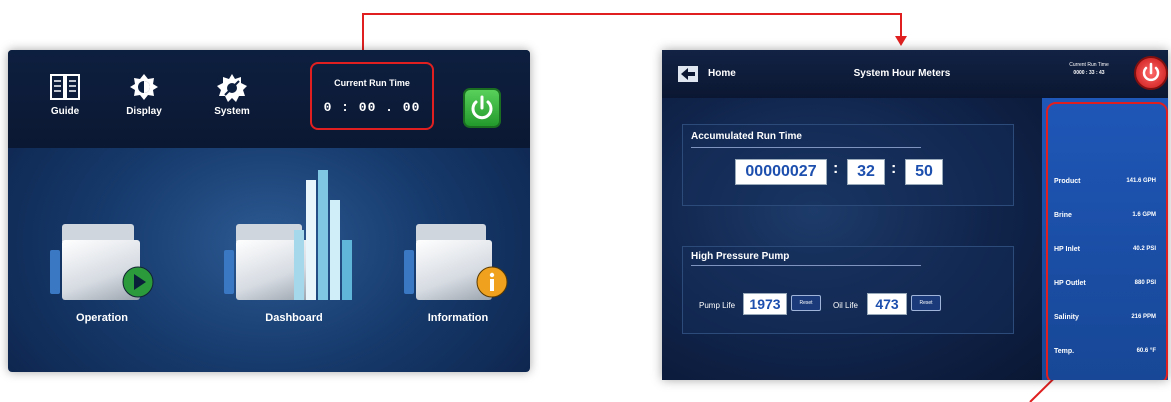 Image resolution: width=1171 pixels, height=402 pixels. Describe the element at coordinates (1067, 249) in the screenshot. I see `param-name: HP Inlet` at that location.